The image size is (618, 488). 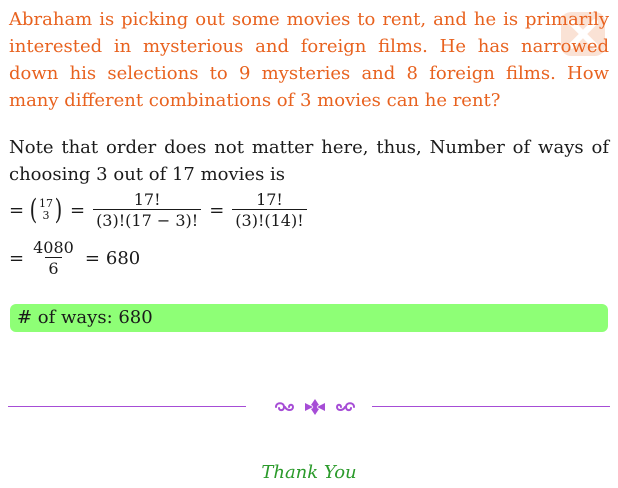 I want to click on binomial-coefficient: ( 17 3 ), so click(x=46, y=209).